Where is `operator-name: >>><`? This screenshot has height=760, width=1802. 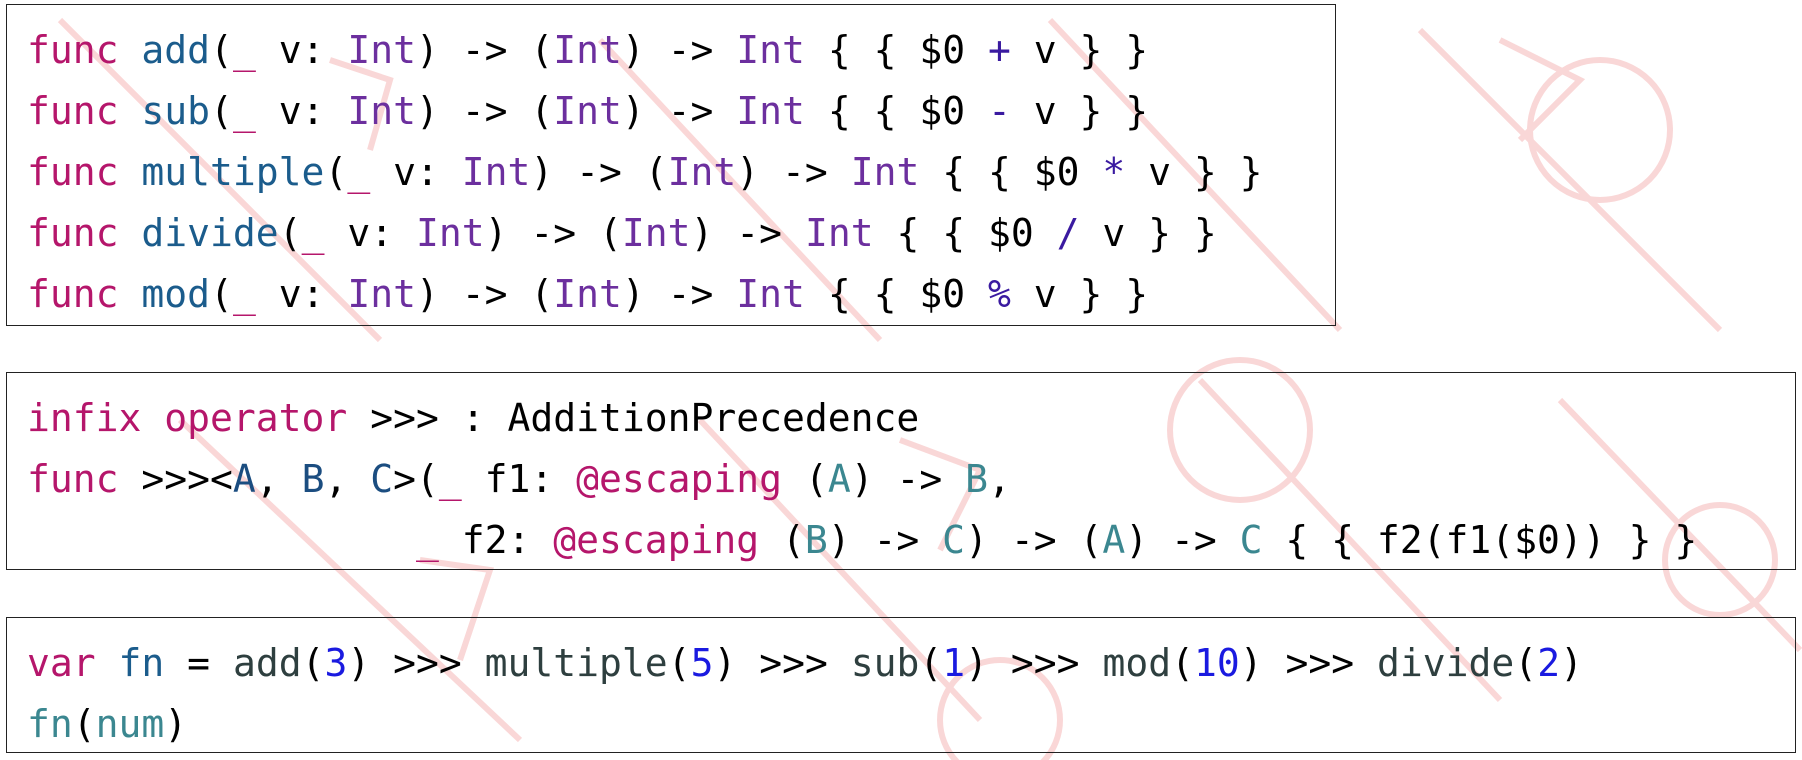
operator-name: >>>< is located at coordinates (175, 479).